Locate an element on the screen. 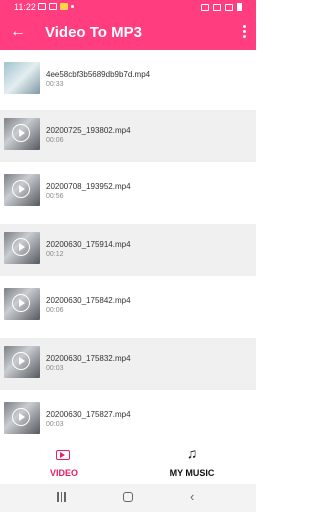 This screenshot has width=320, height=512. file-name: 20200630_175827.mp4 is located at coordinates (88, 414).